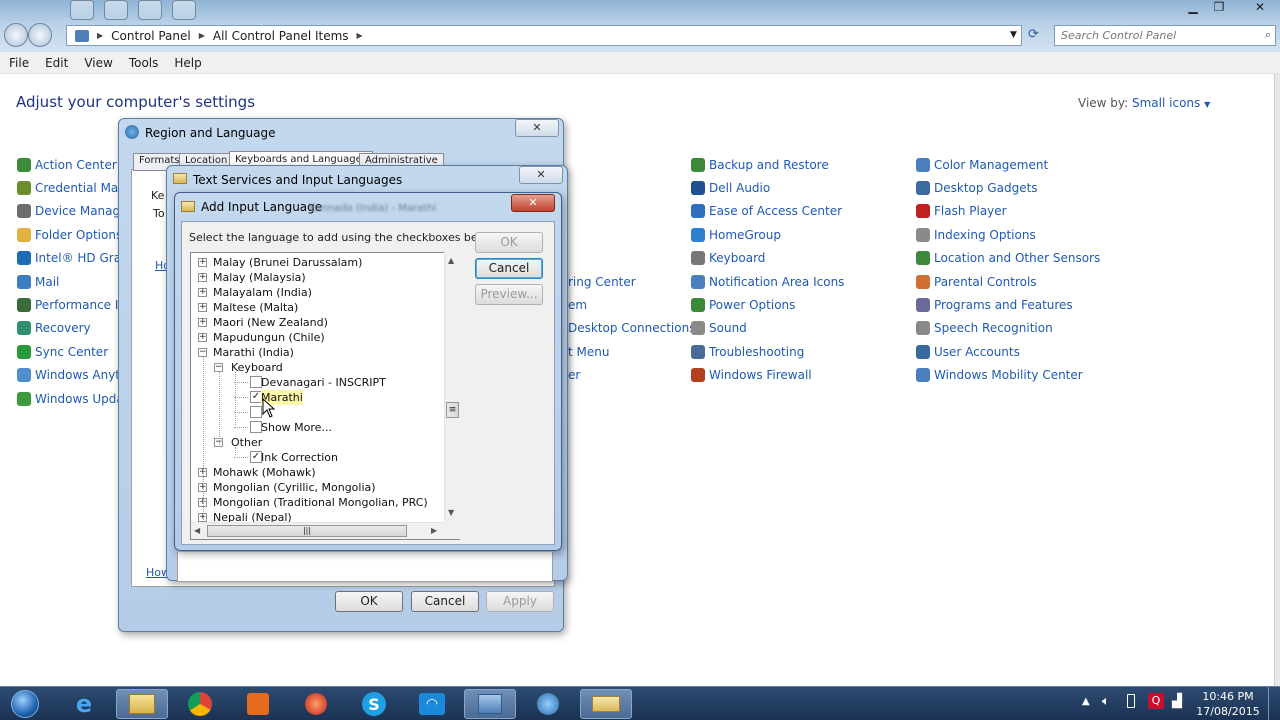  I want to click on control-panel-item: Action Center, so click(69, 164).